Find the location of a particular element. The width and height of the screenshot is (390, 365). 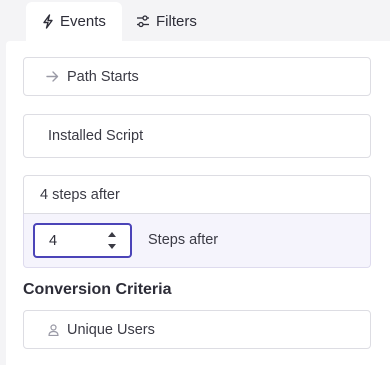

lightning-icon is located at coordinates (48, 21).